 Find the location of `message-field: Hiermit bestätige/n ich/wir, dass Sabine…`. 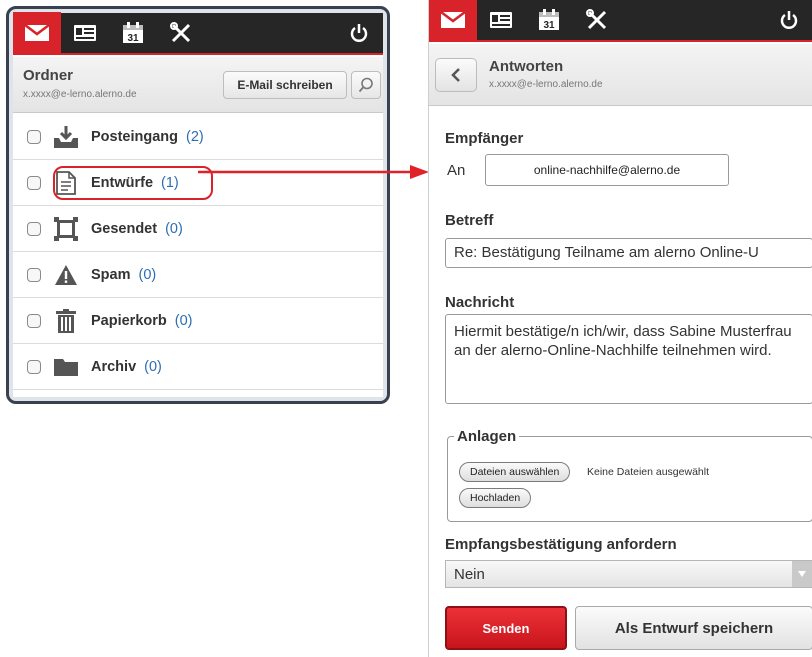

message-field: Hiermit bestätige/n ich/wir, dass Sabine… is located at coordinates (628, 359).